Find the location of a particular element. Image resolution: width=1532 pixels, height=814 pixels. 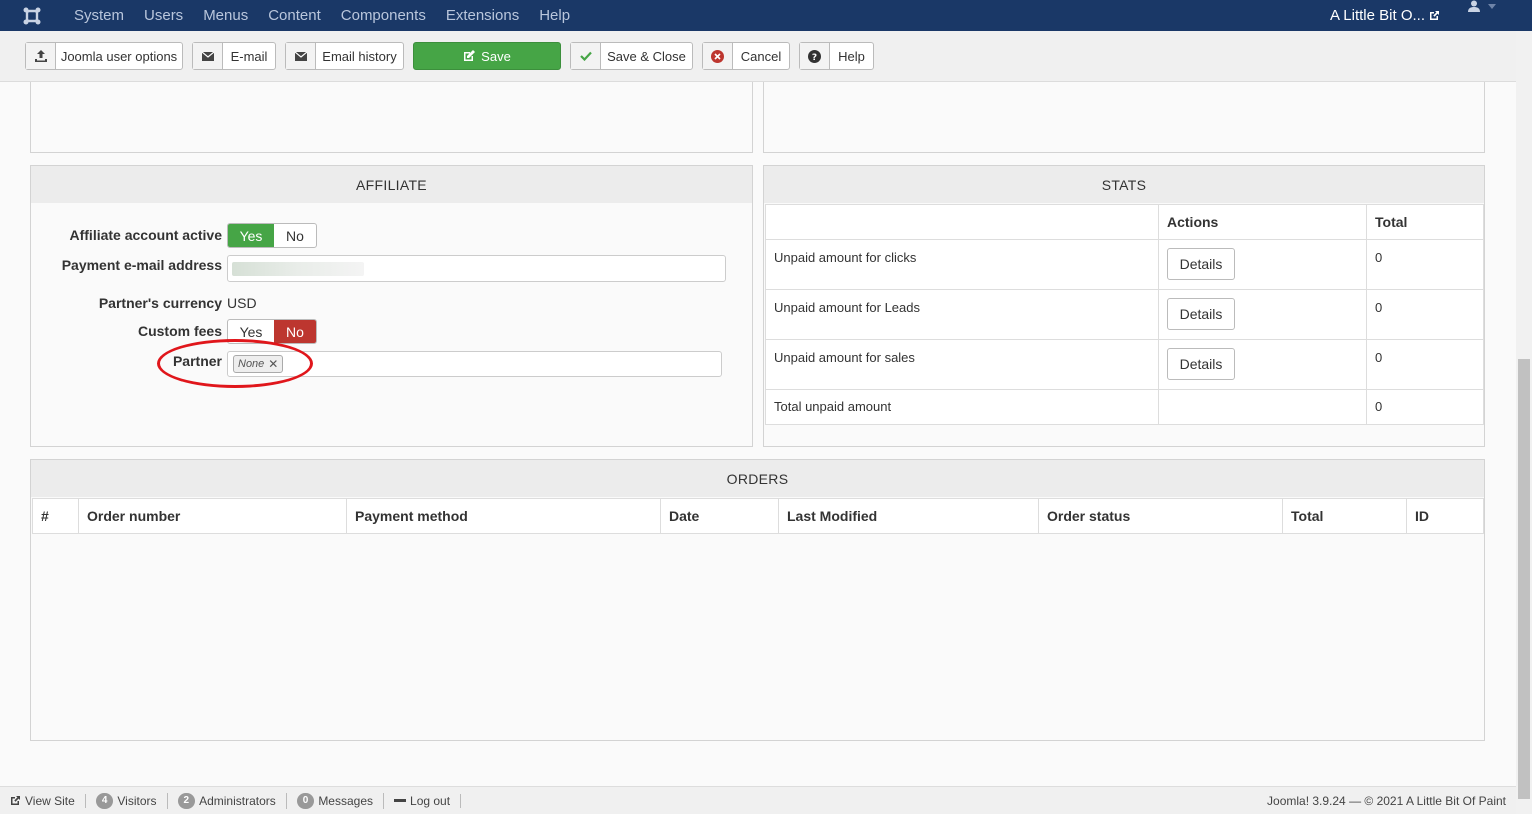

stats-header-row: Actions Total is located at coordinates (1124, 222).